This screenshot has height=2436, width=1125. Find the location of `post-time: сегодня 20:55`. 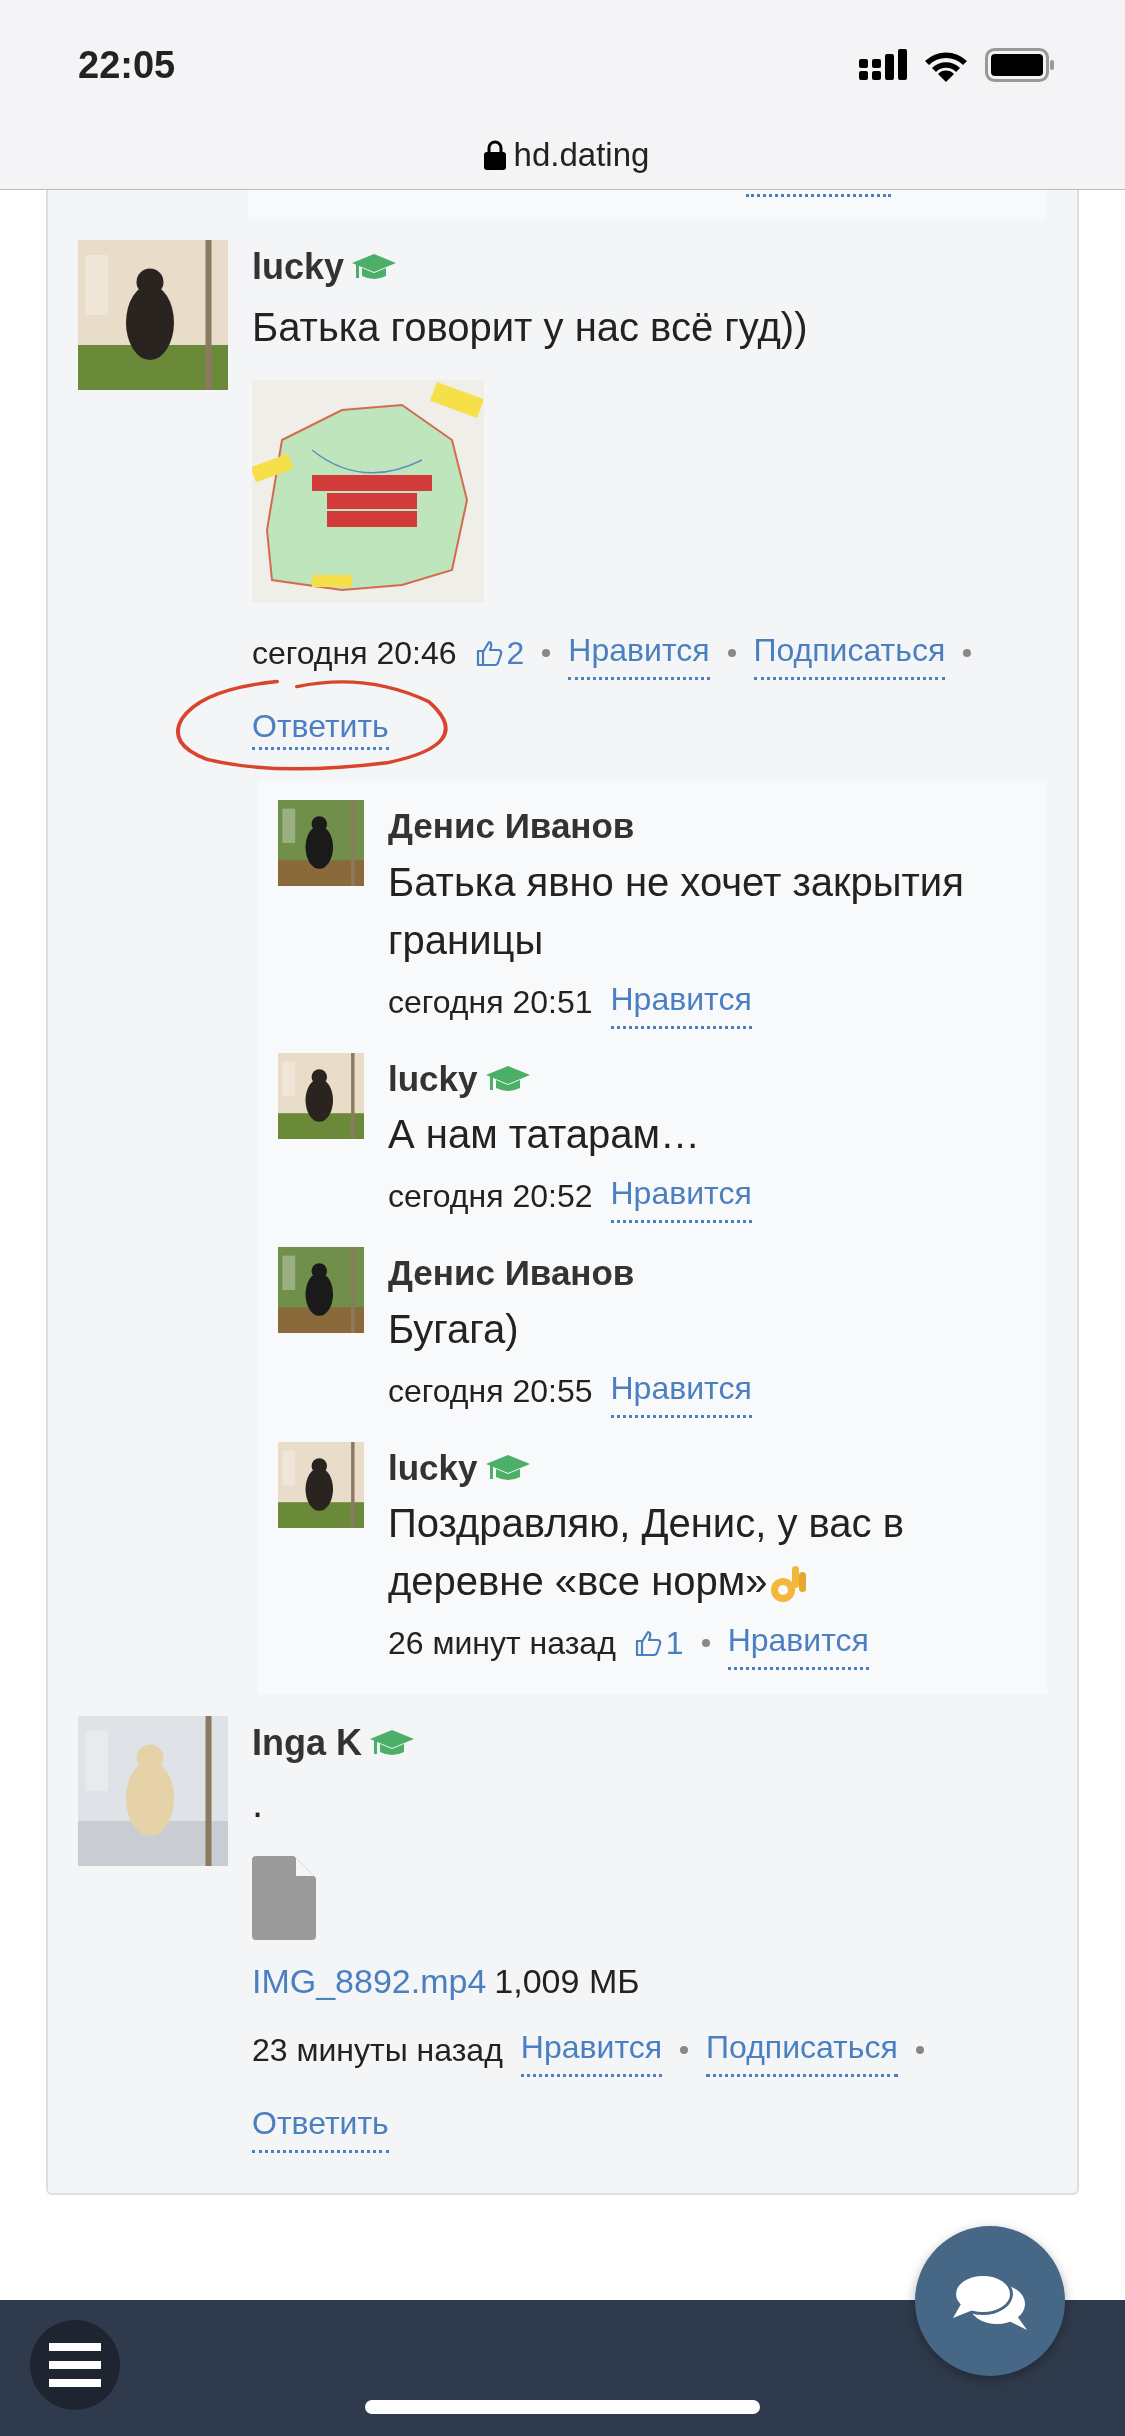

post-time: сегодня 20:55 is located at coordinates (490, 1391).